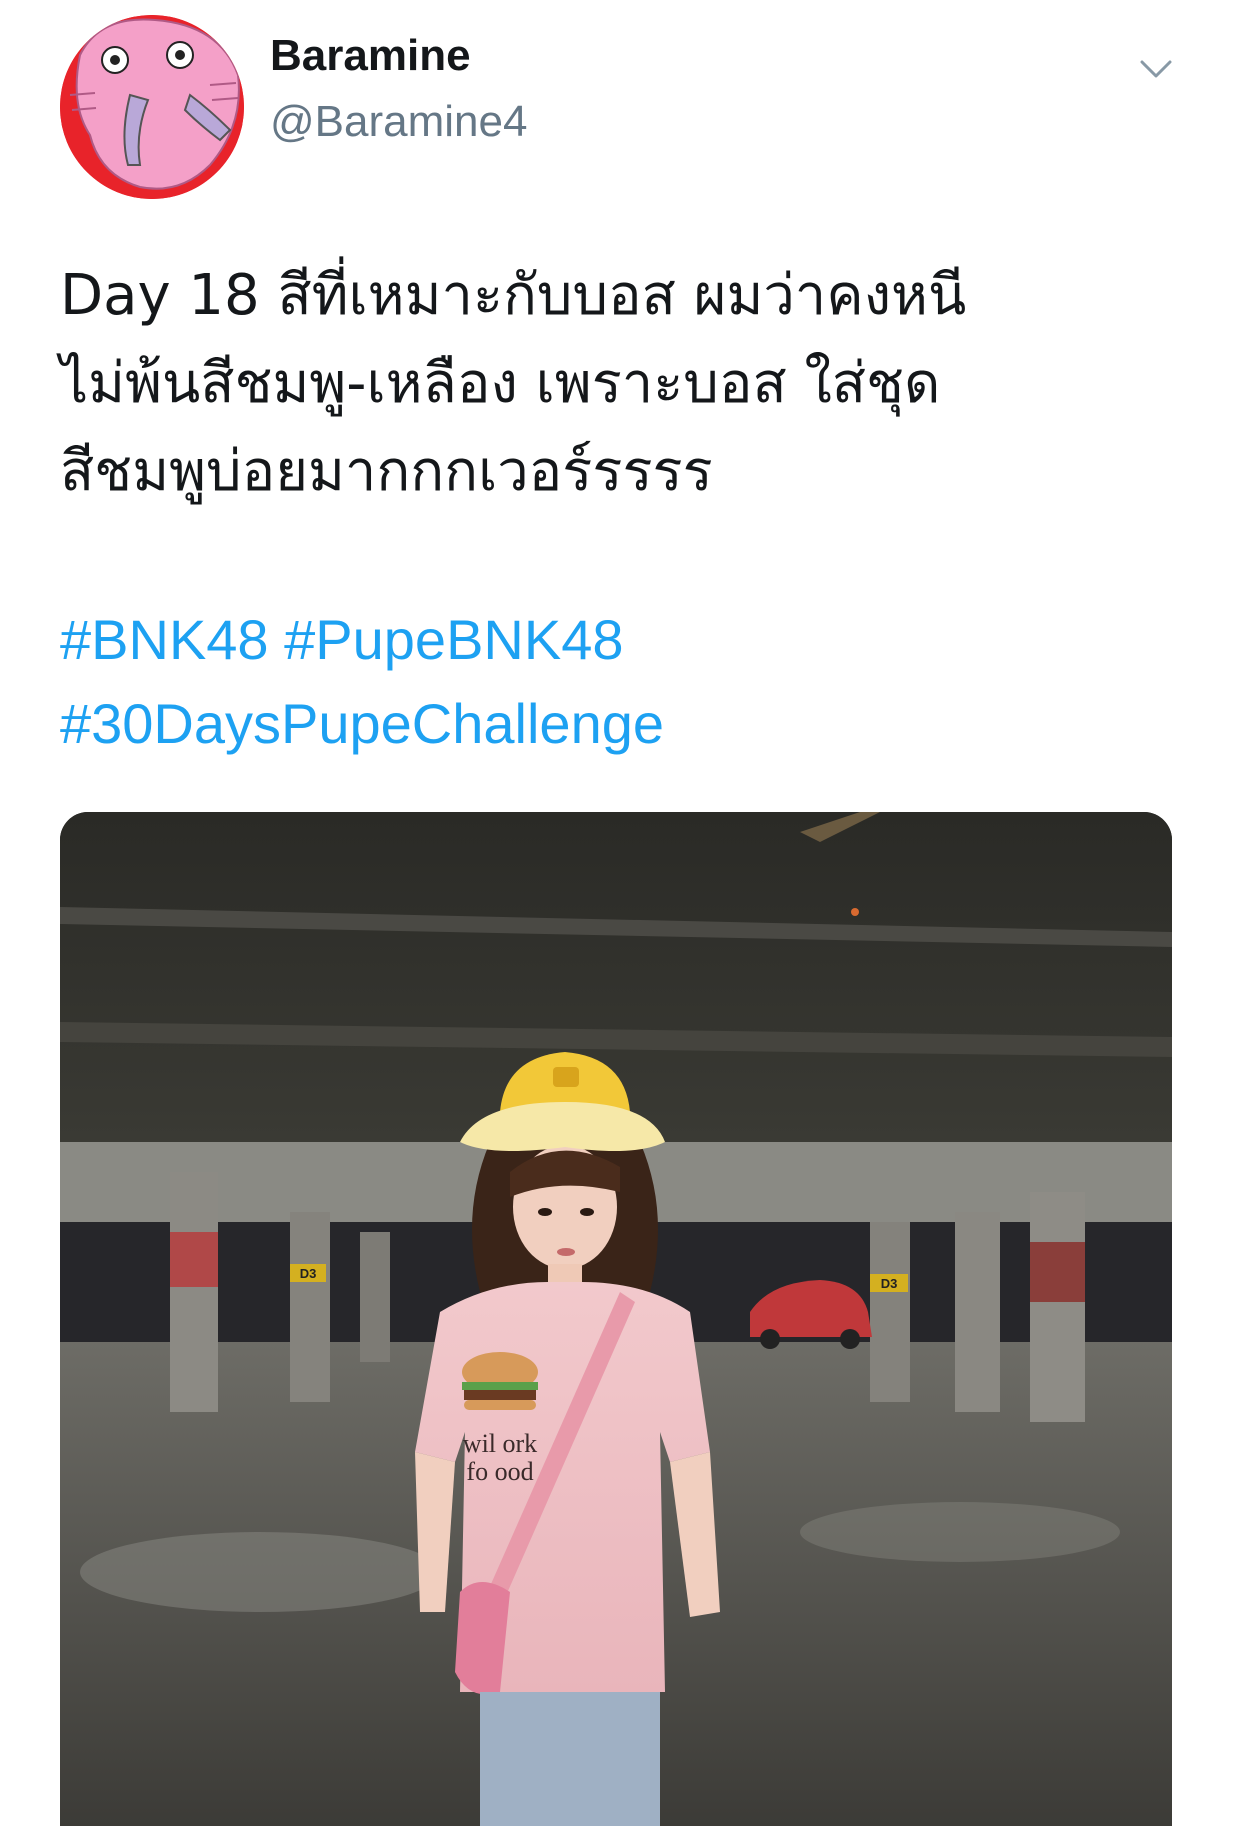 The height and width of the screenshot is (1826, 1242). I want to click on hashtag-list: #BNK48 #PupeBNK48 #30DaysPupeChallenge, so click(620, 682).